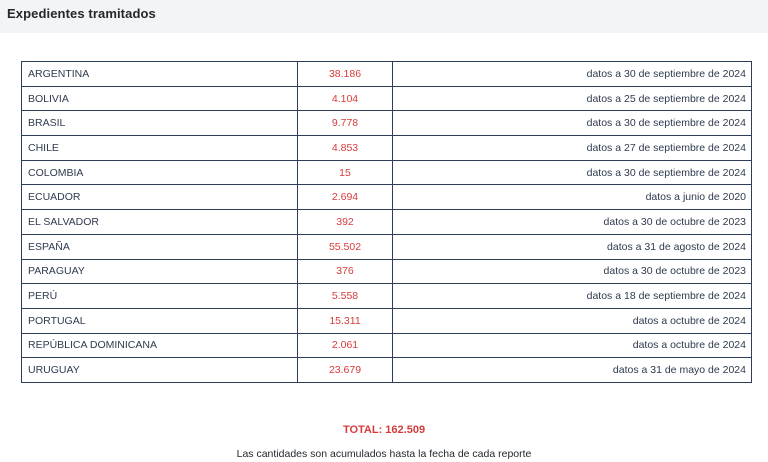  Describe the element at coordinates (159, 148) in the screenshot. I see `country-cell: CHILE` at that location.